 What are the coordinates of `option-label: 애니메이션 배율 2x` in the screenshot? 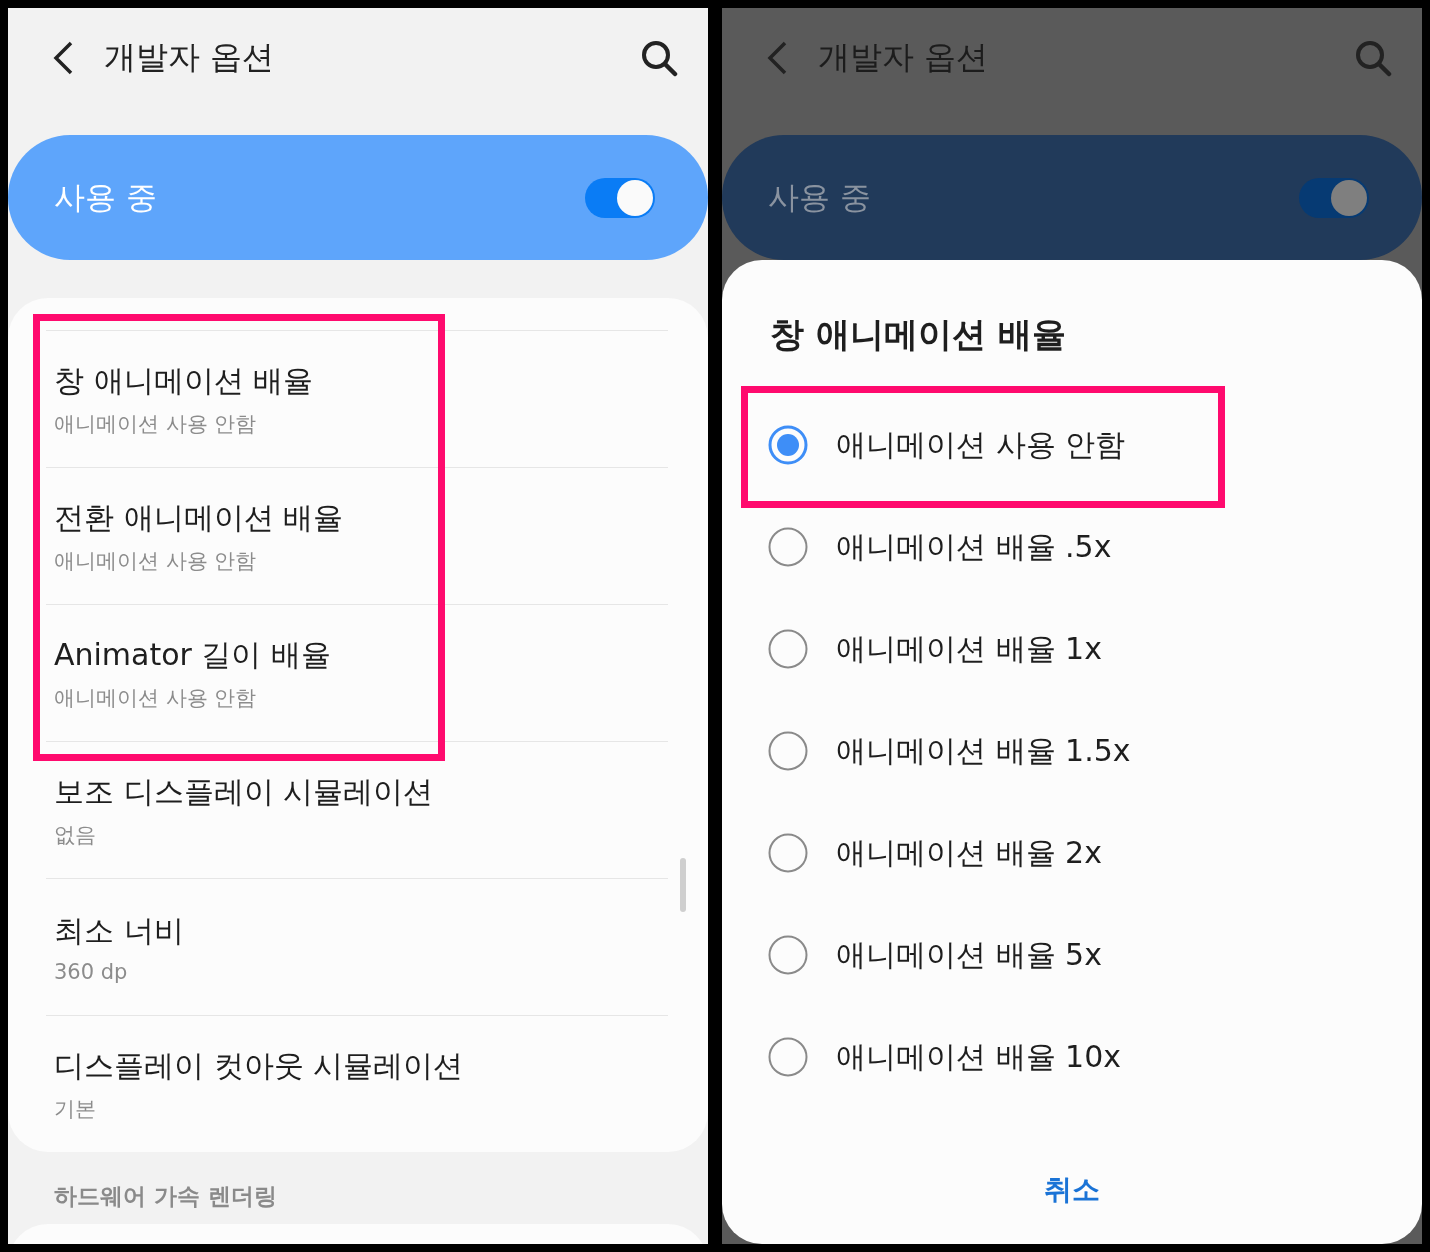 It's located at (969, 853).